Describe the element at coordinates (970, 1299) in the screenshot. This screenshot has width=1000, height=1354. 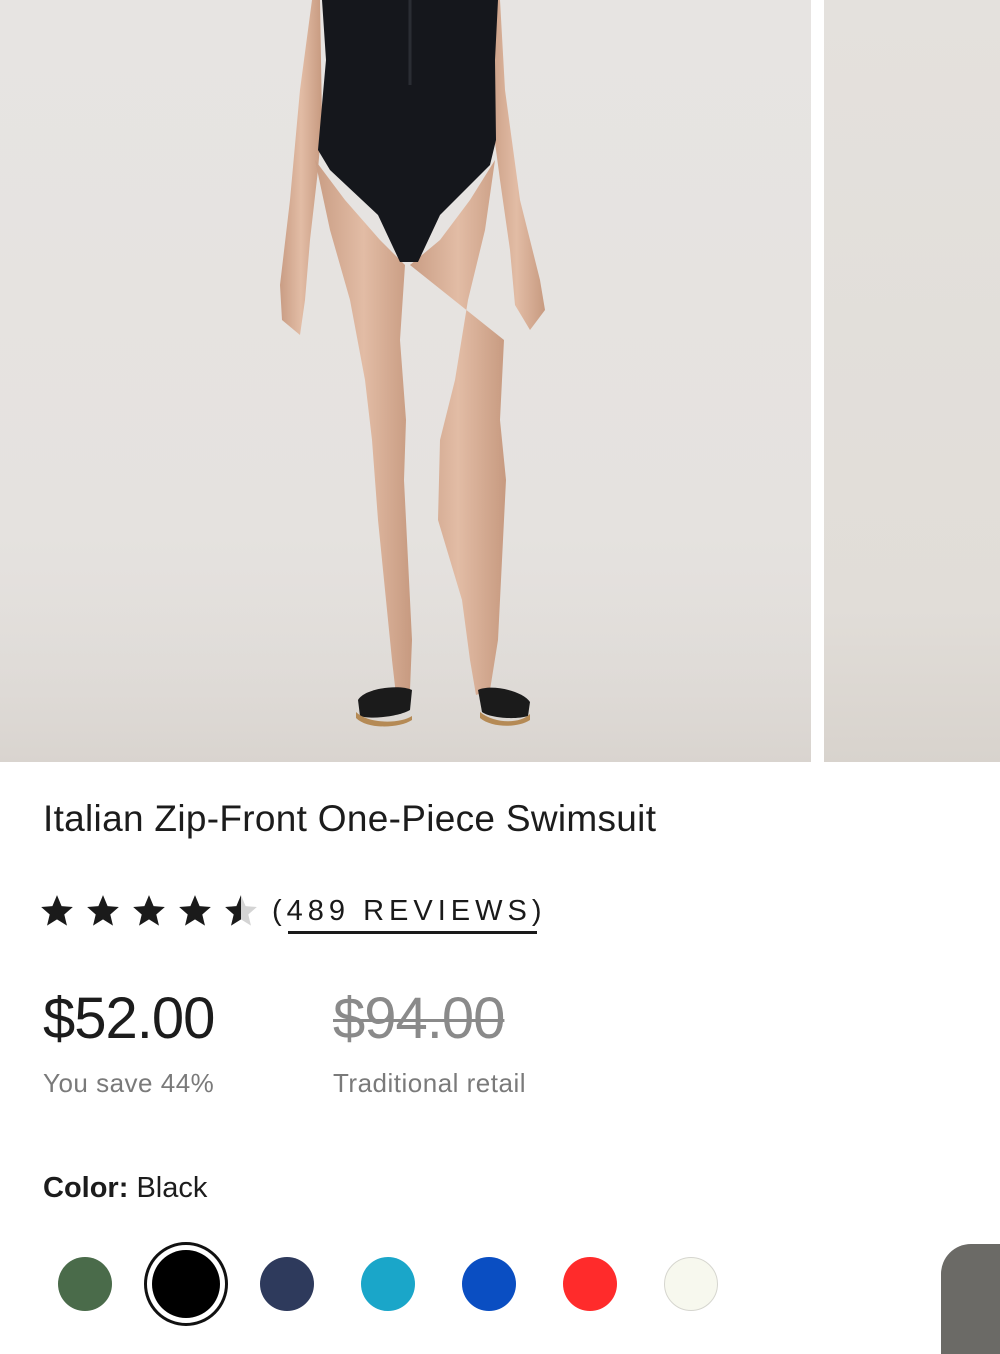
I see `chat-button` at that location.